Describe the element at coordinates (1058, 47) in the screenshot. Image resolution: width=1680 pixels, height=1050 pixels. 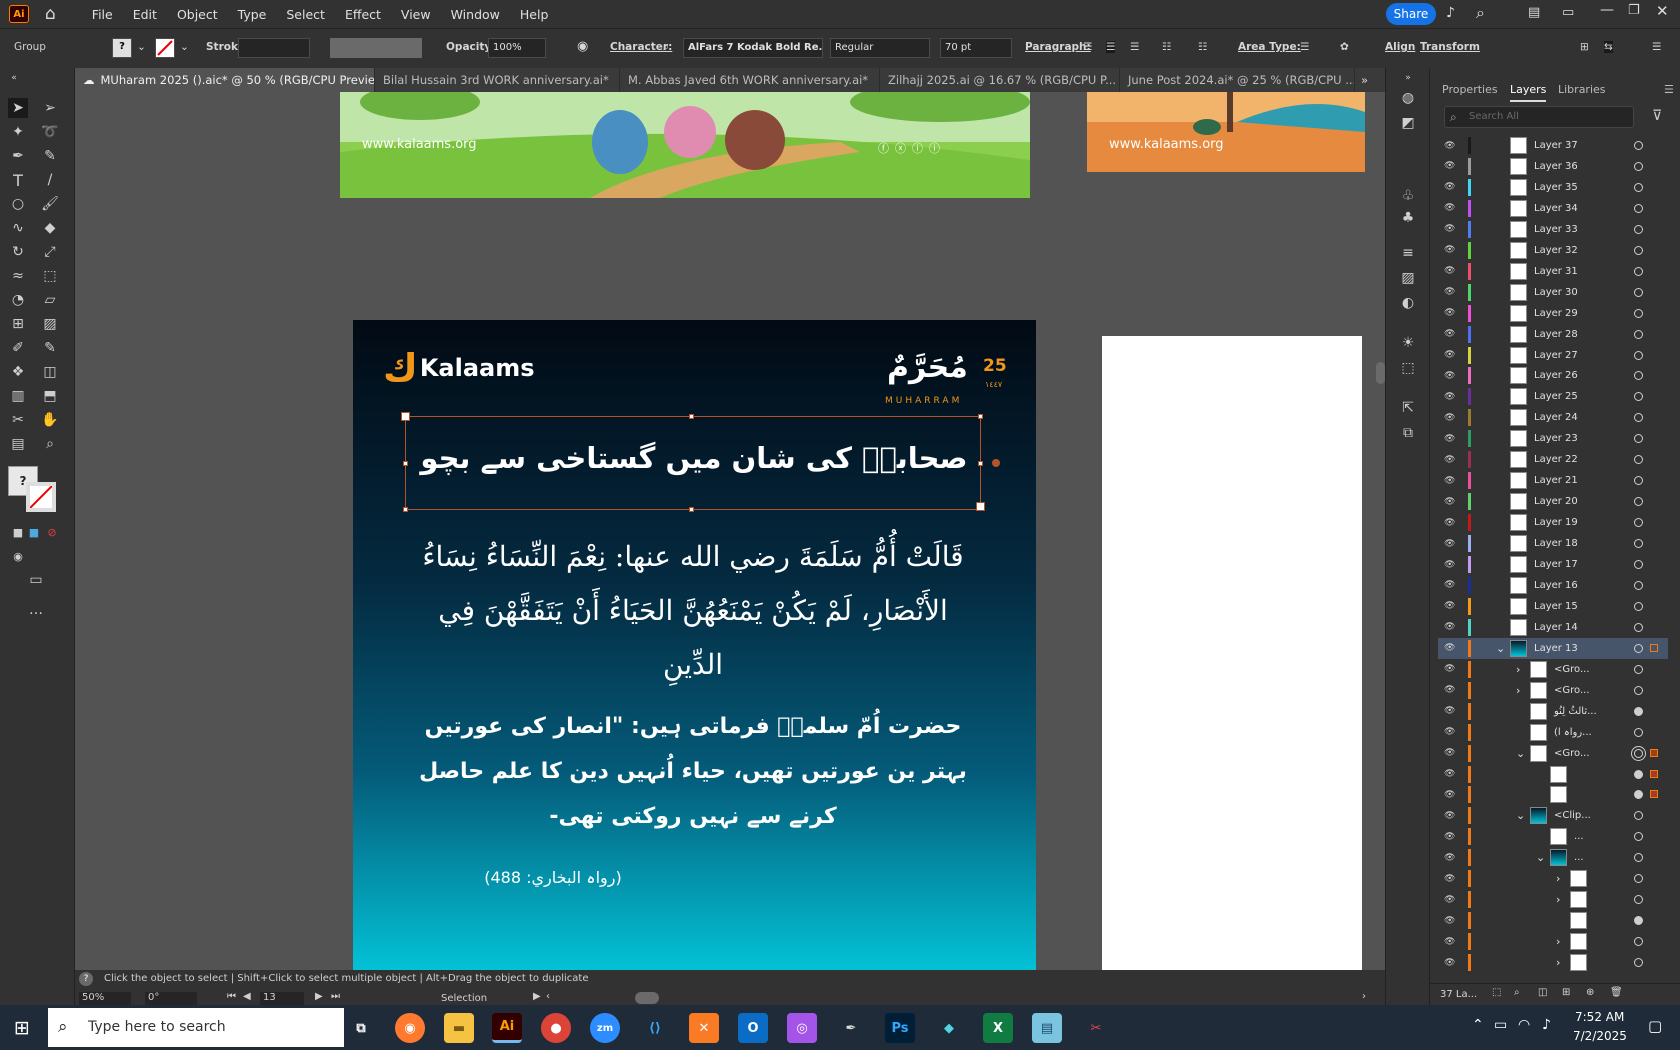
I see `paragraph-label: Paragraph:` at that location.